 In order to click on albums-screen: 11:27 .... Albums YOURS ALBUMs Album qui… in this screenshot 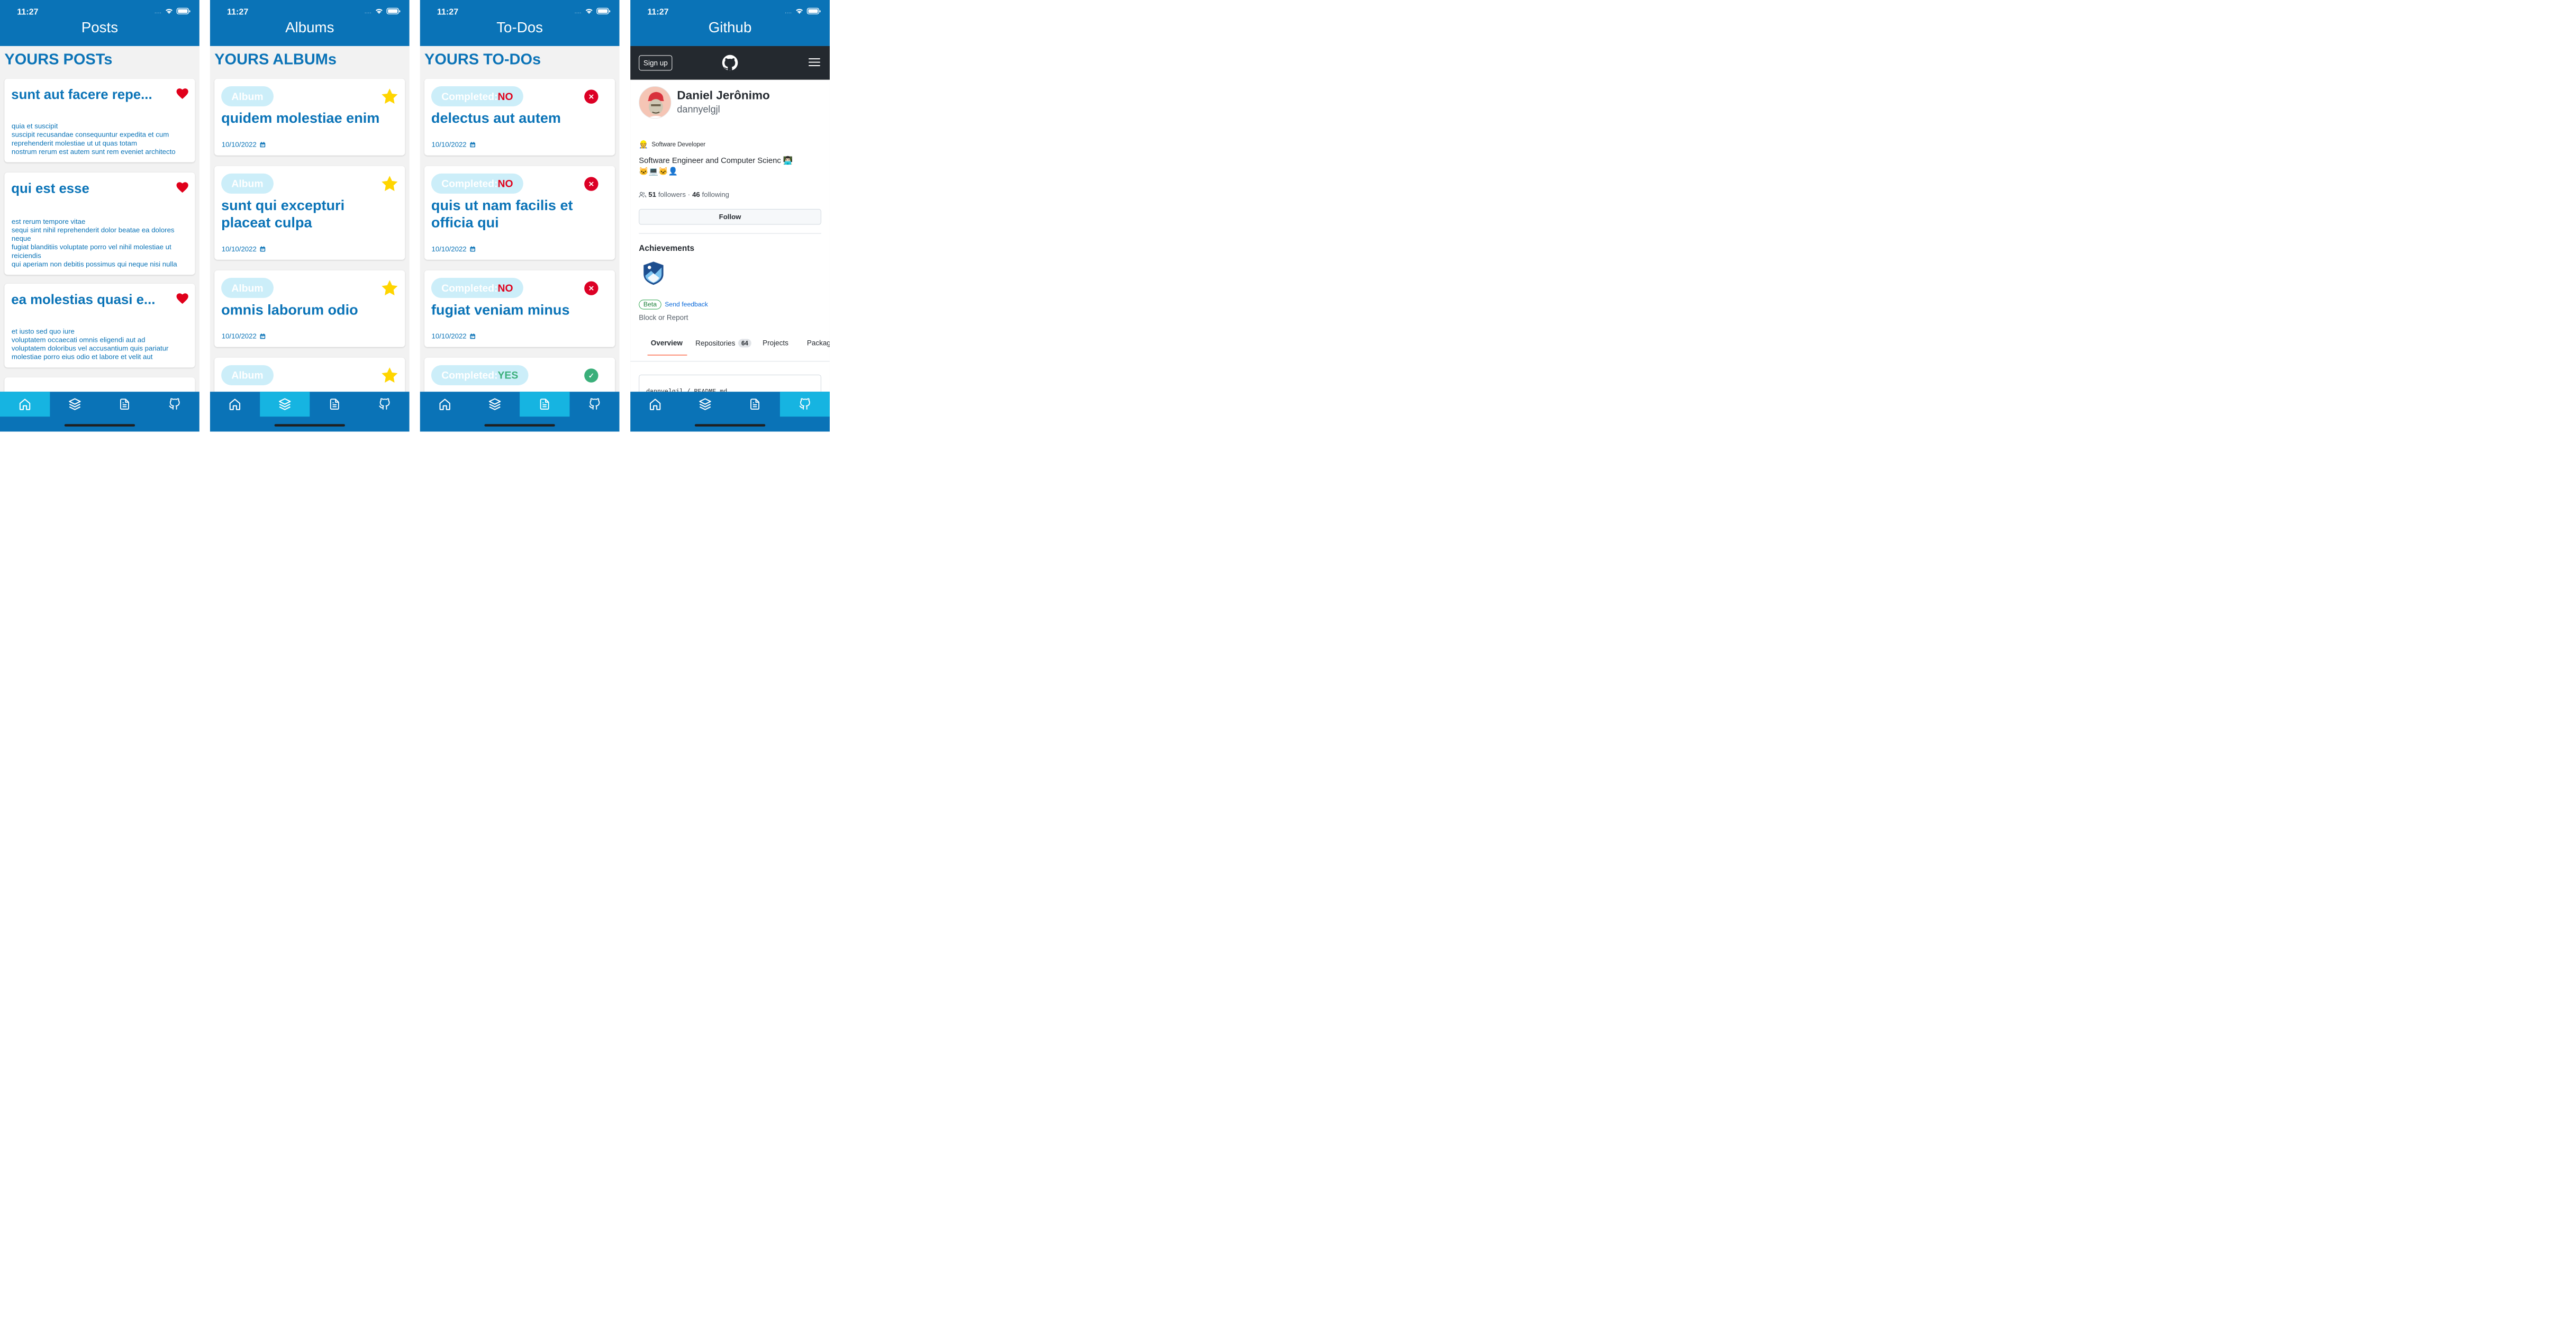, I will do `click(310, 216)`.